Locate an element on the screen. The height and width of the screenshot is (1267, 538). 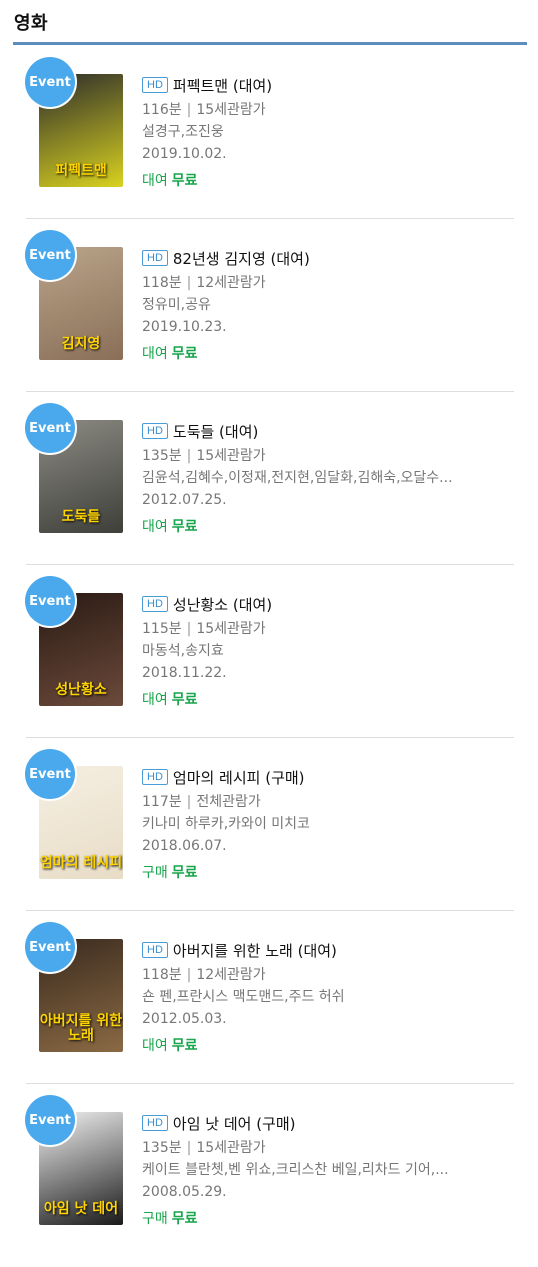
movie-title: 아버지를 위한 노래 (대여) is located at coordinates (255, 950).